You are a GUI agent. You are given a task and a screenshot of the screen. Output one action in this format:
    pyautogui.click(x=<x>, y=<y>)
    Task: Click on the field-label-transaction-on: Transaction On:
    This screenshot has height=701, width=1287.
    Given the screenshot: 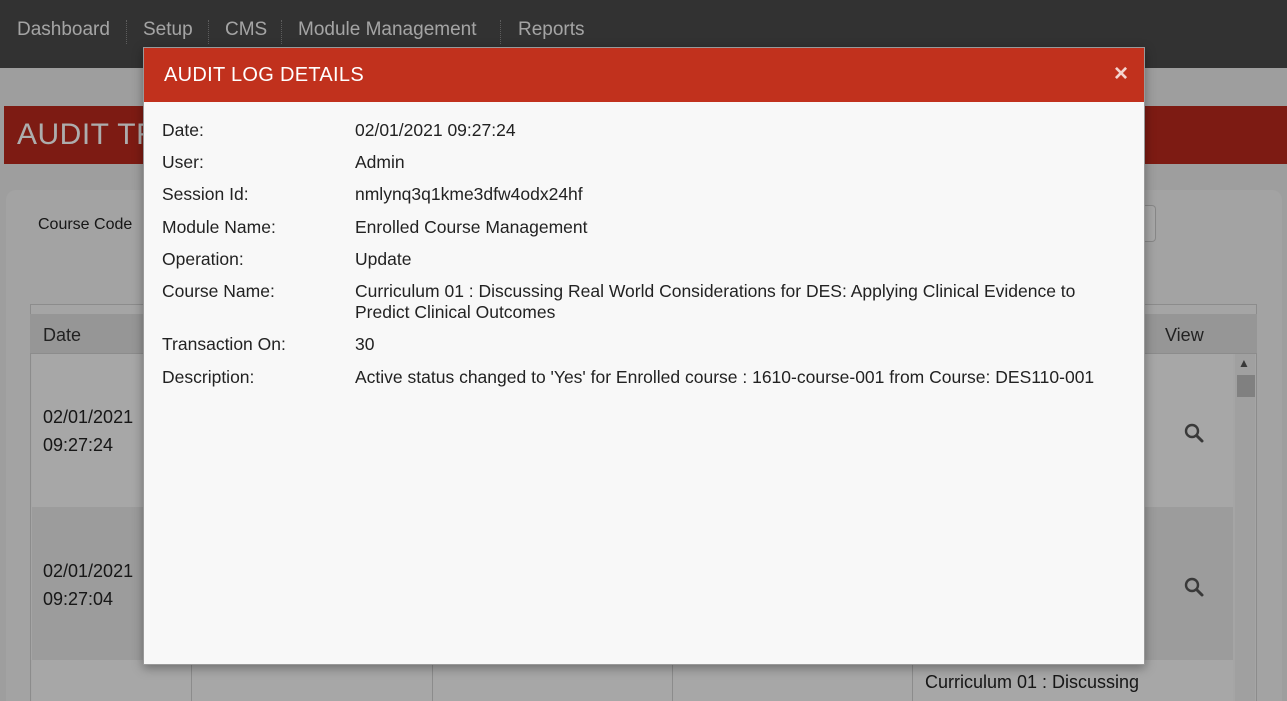 What is the action you would take?
    pyautogui.click(x=224, y=344)
    